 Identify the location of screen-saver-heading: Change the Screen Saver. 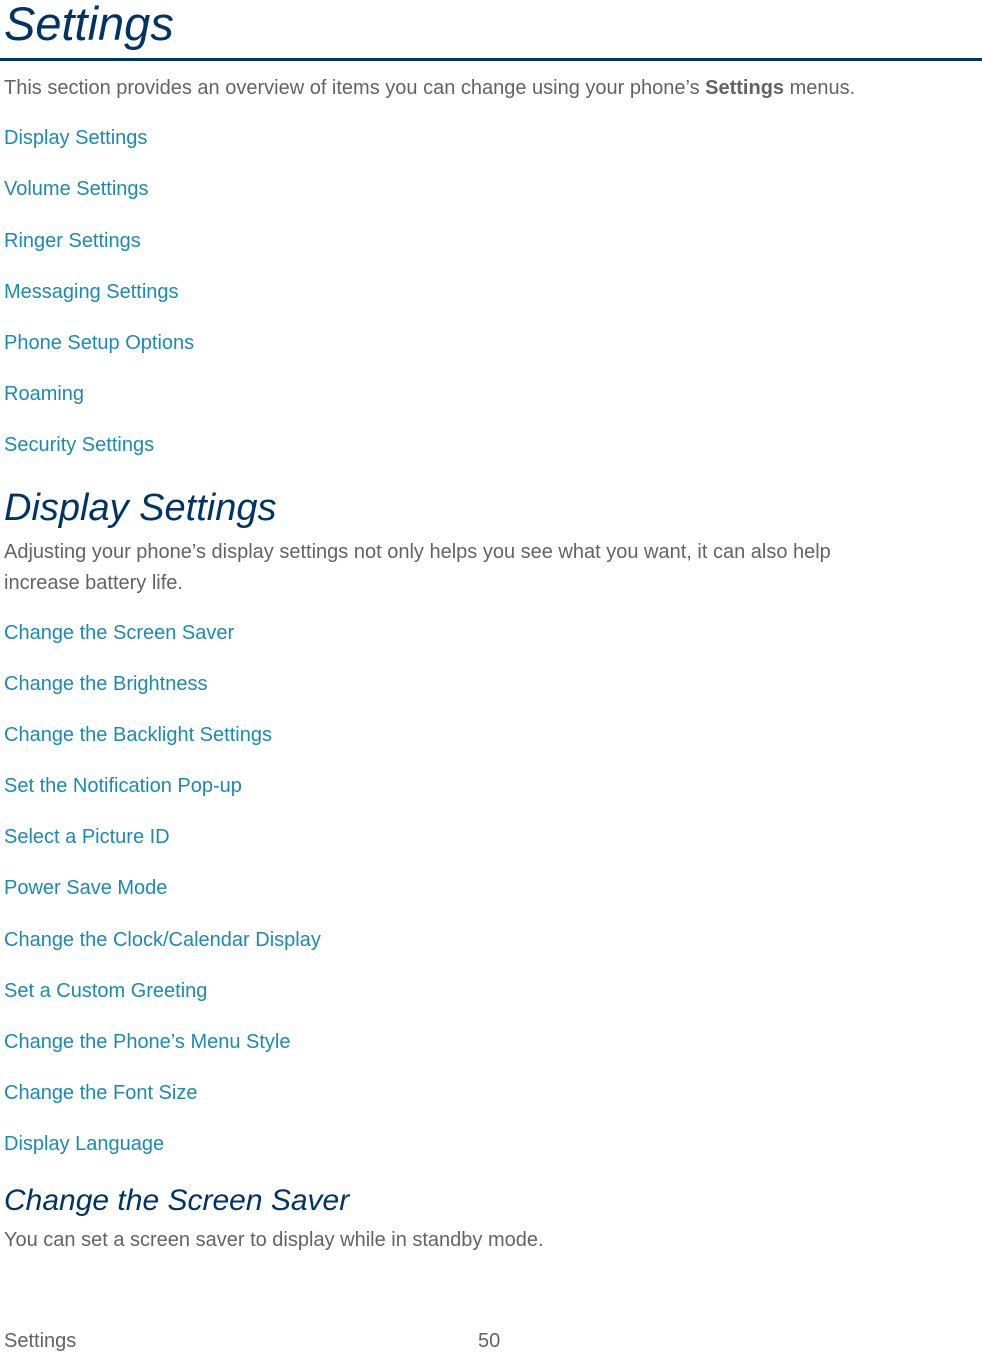
(177, 1200).